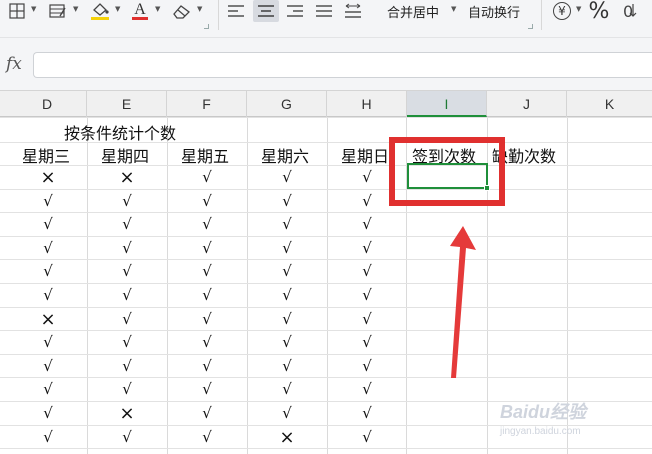 The image size is (652, 454). Describe the element at coordinates (47, 104) in the screenshot. I see `column-header-d: D` at that location.